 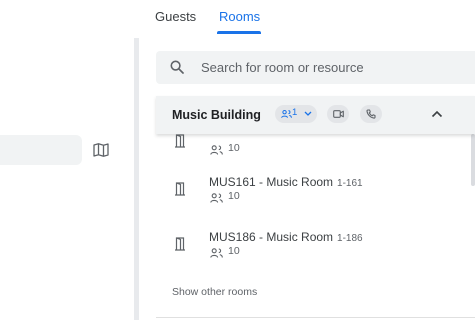 I want to click on capacity-filter-chip: 1, so click(x=296, y=114).